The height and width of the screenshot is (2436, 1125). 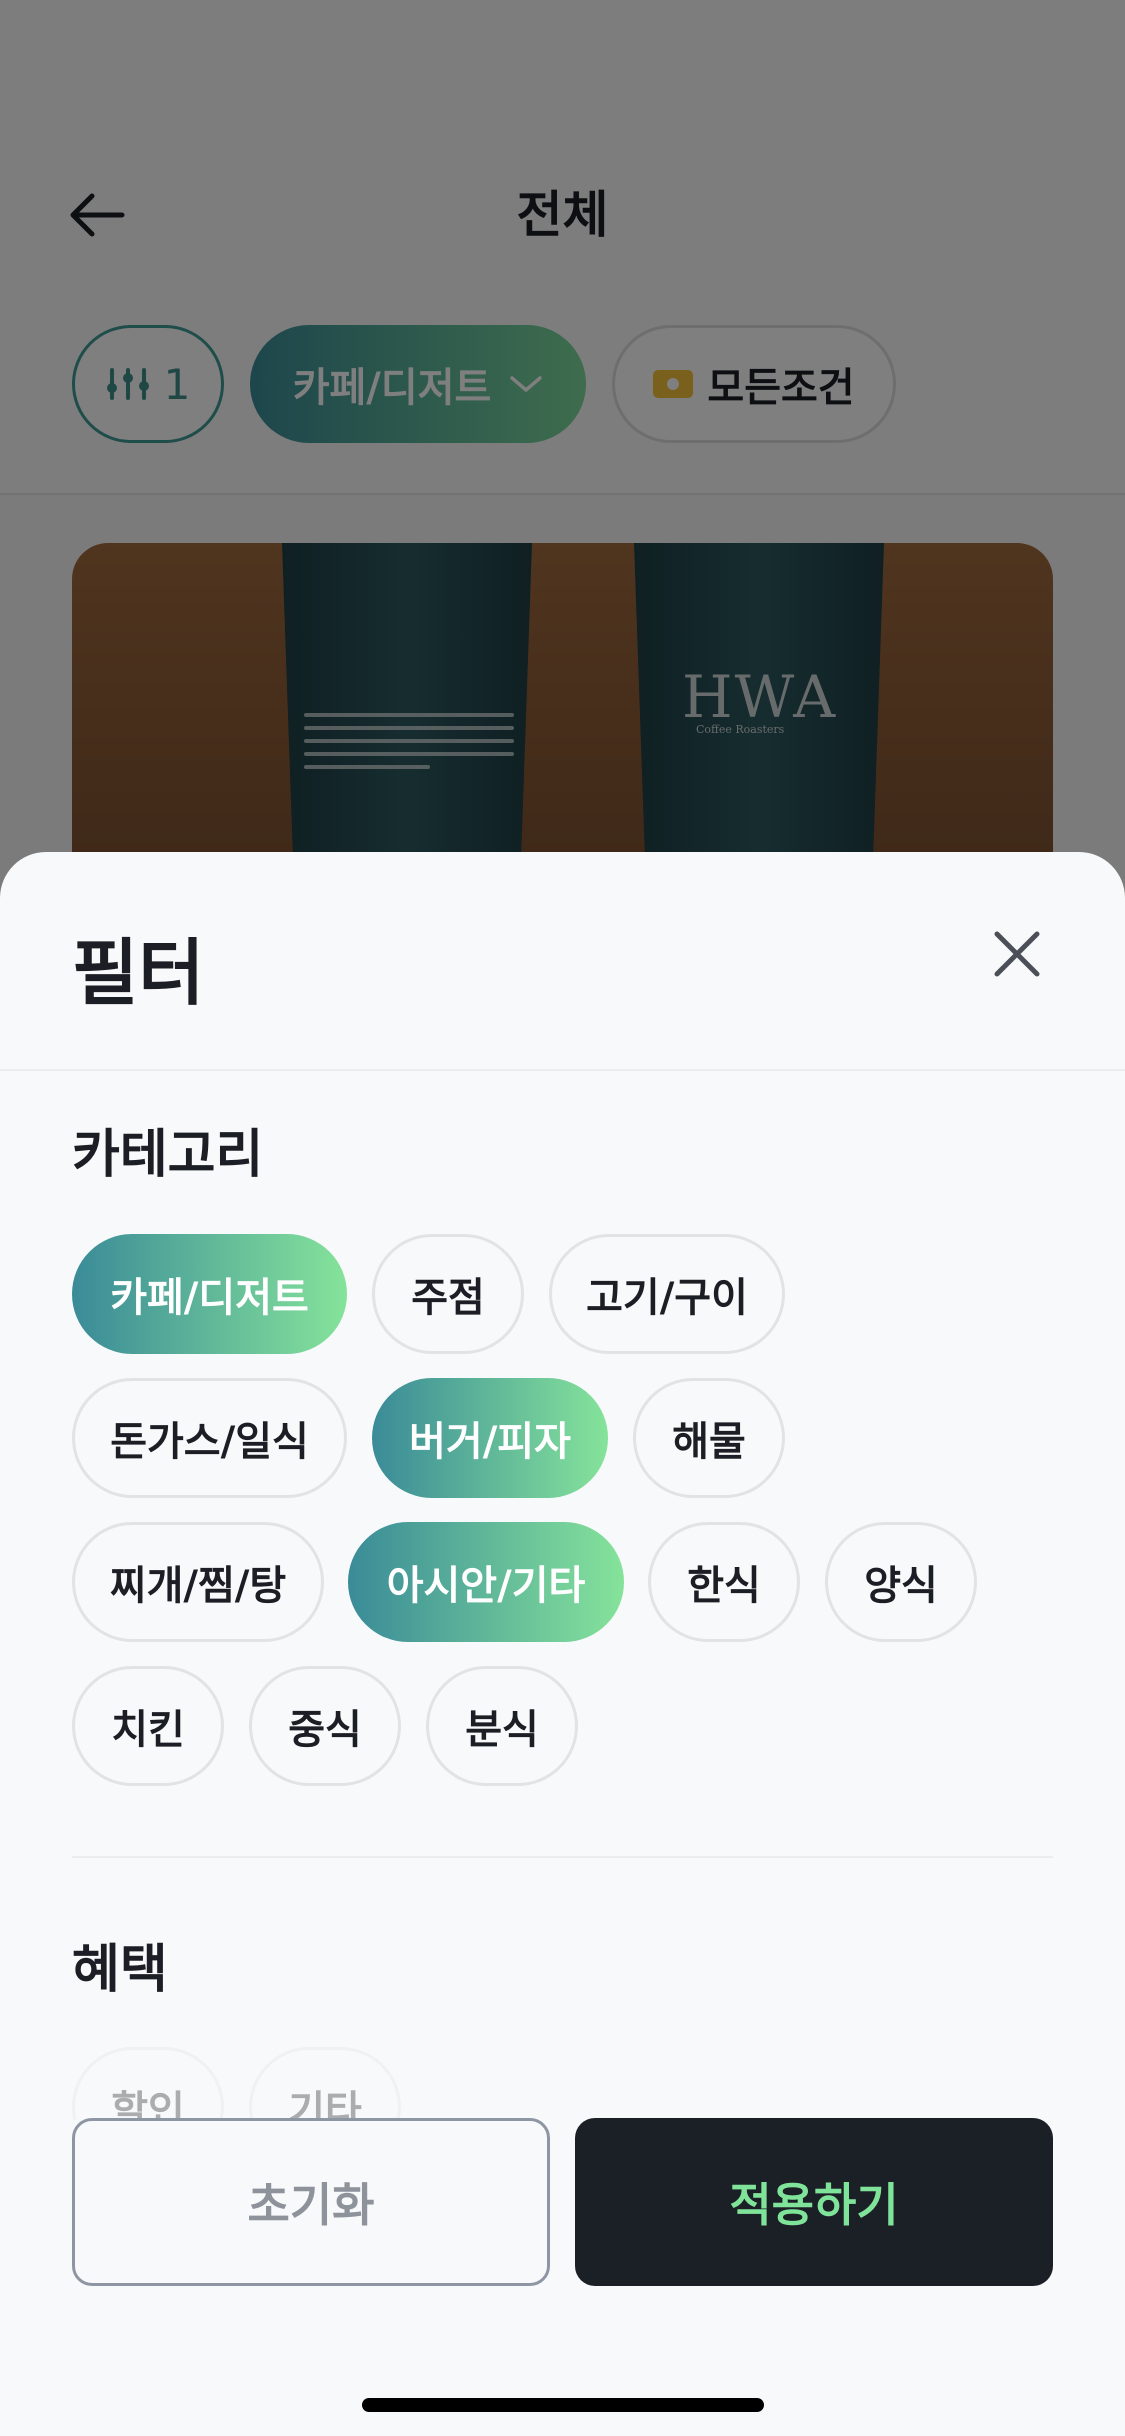 I want to click on category-pill-seafood: 해물, so click(x=709, y=1438).